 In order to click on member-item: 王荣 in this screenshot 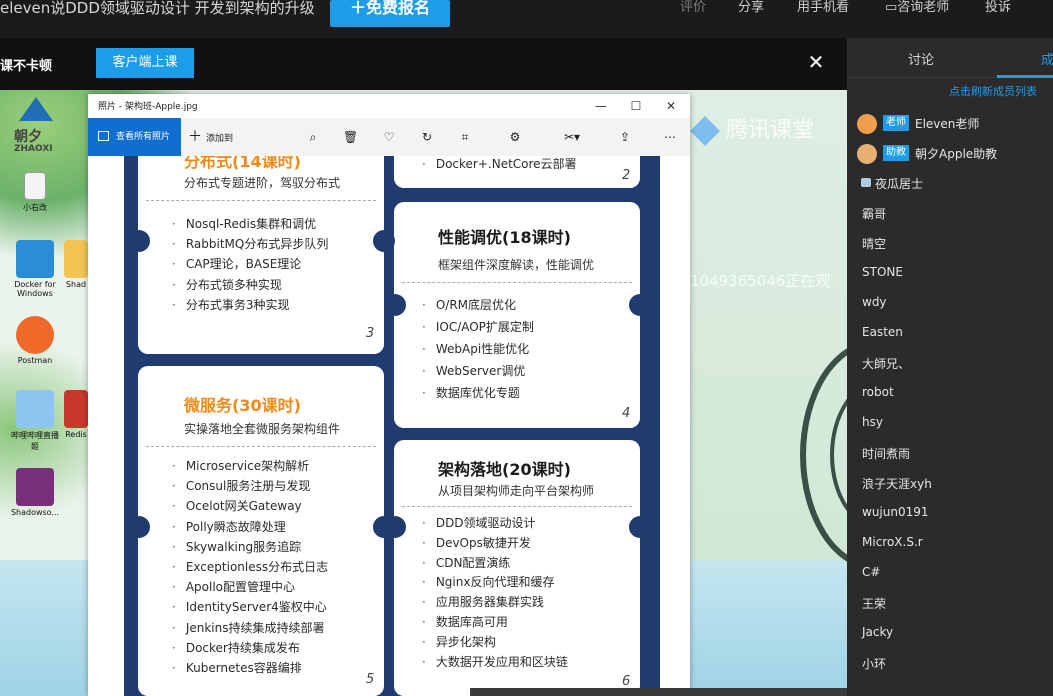, I will do `click(950, 603)`.